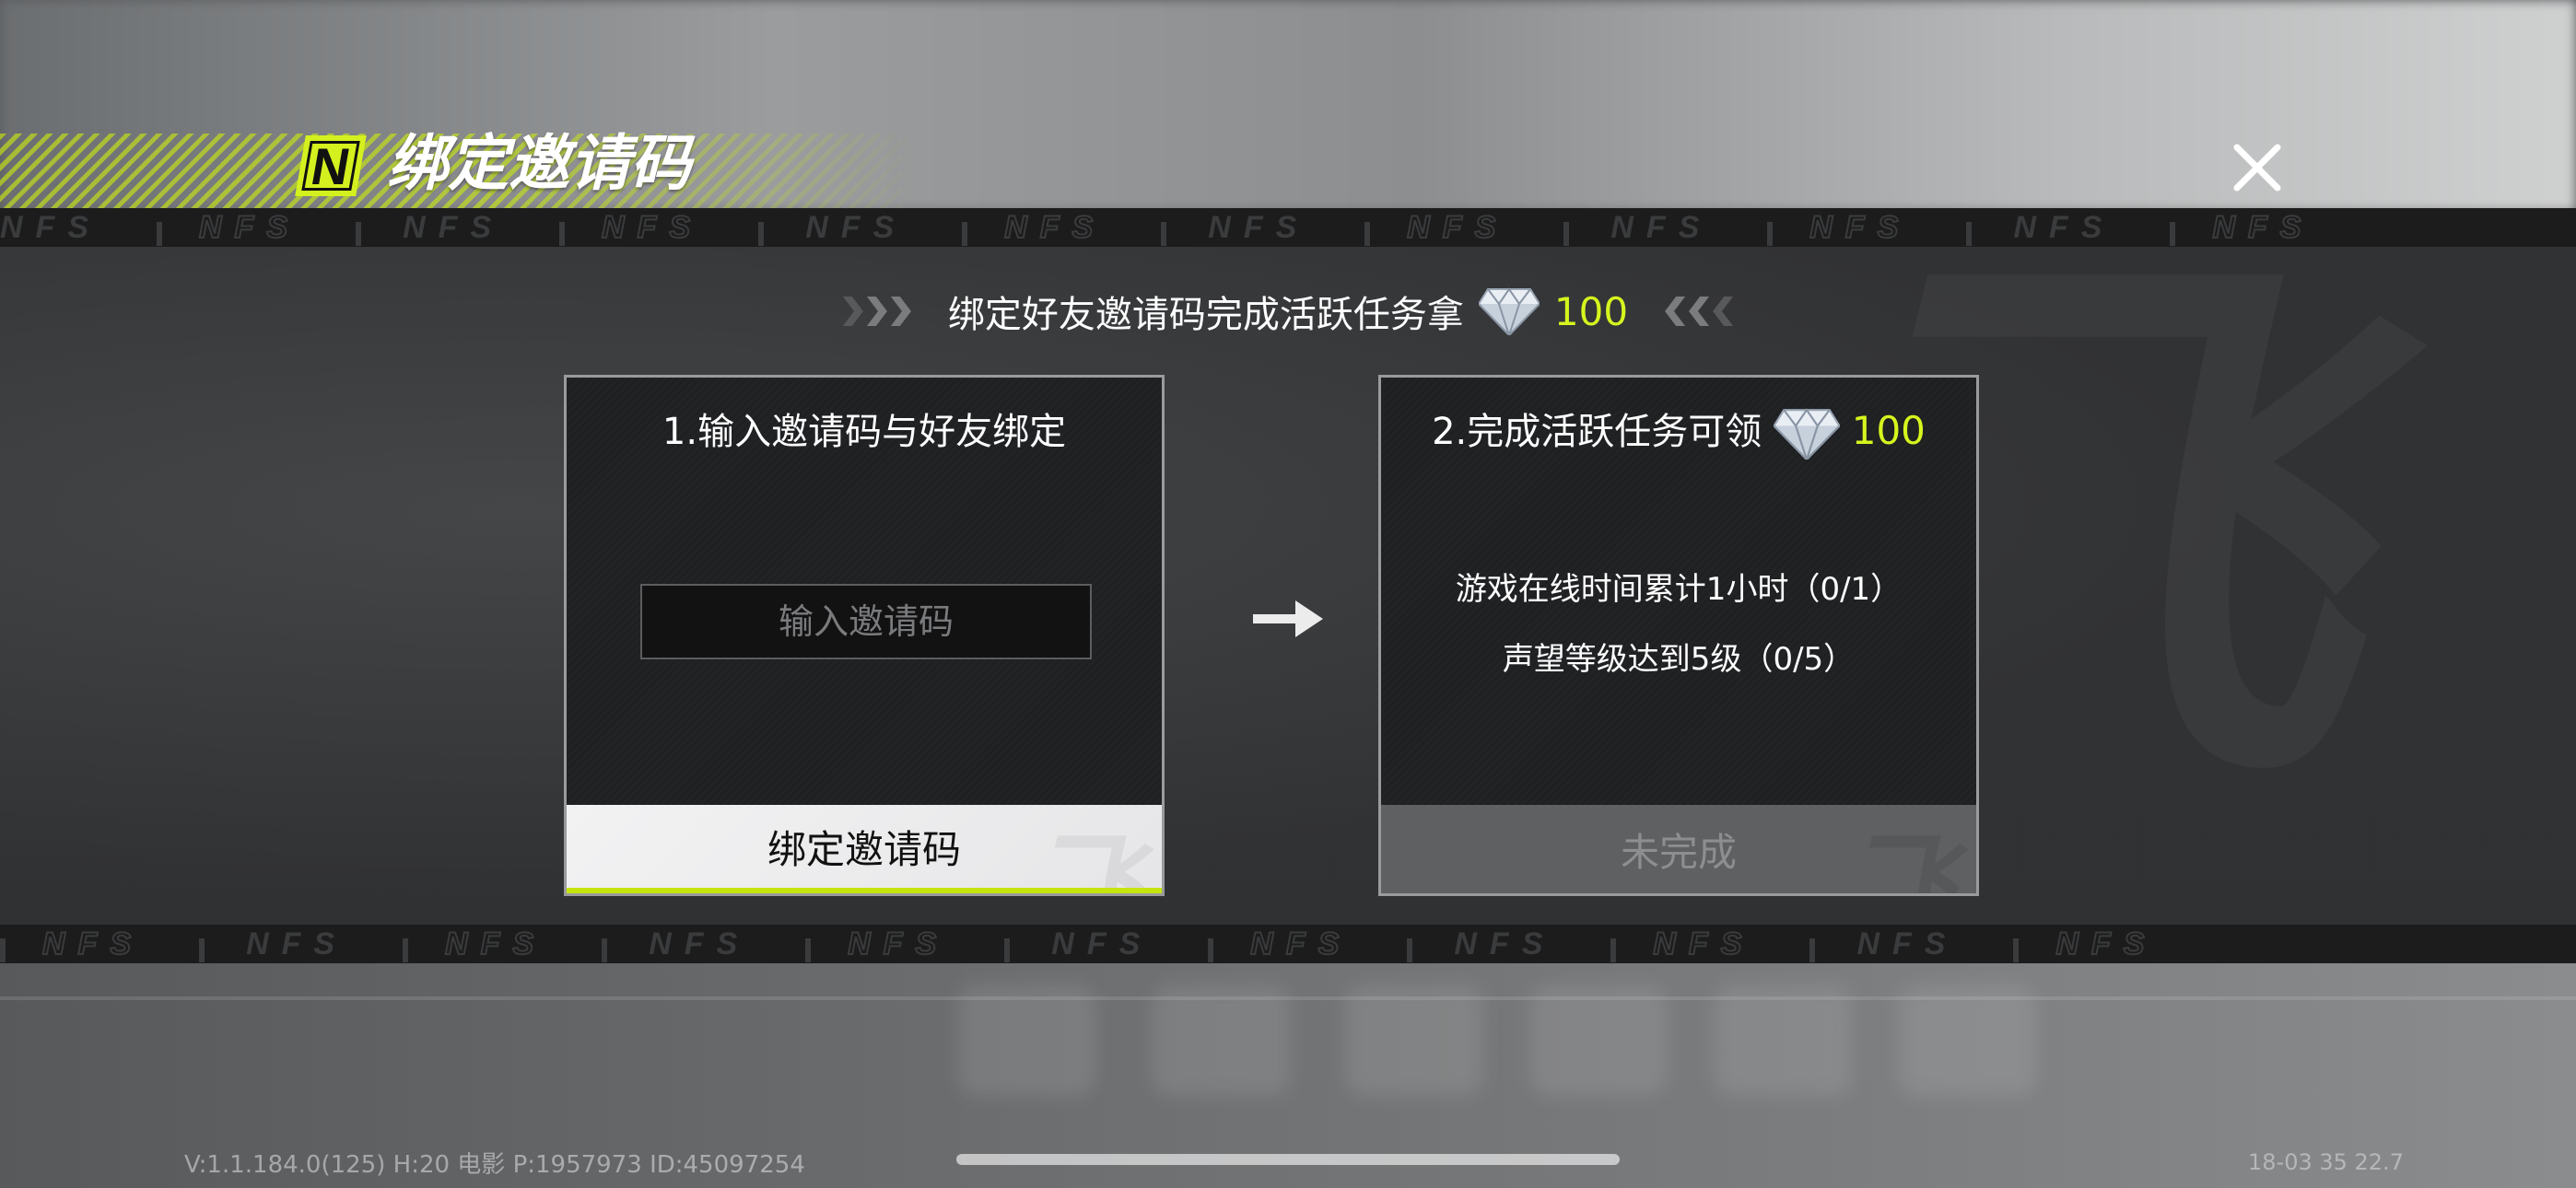  What do you see at coordinates (1597, 432) in the screenshot?
I see `step2-title-text: 2.完成活跃任务可领` at bounding box center [1597, 432].